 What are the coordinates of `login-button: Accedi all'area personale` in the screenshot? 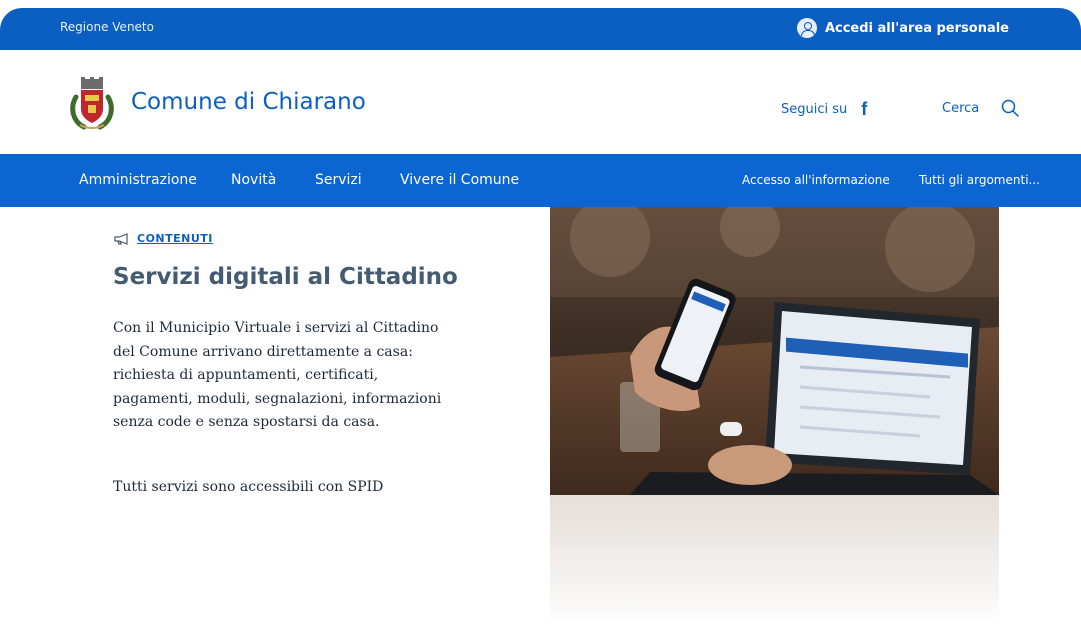 It's located at (902, 28).